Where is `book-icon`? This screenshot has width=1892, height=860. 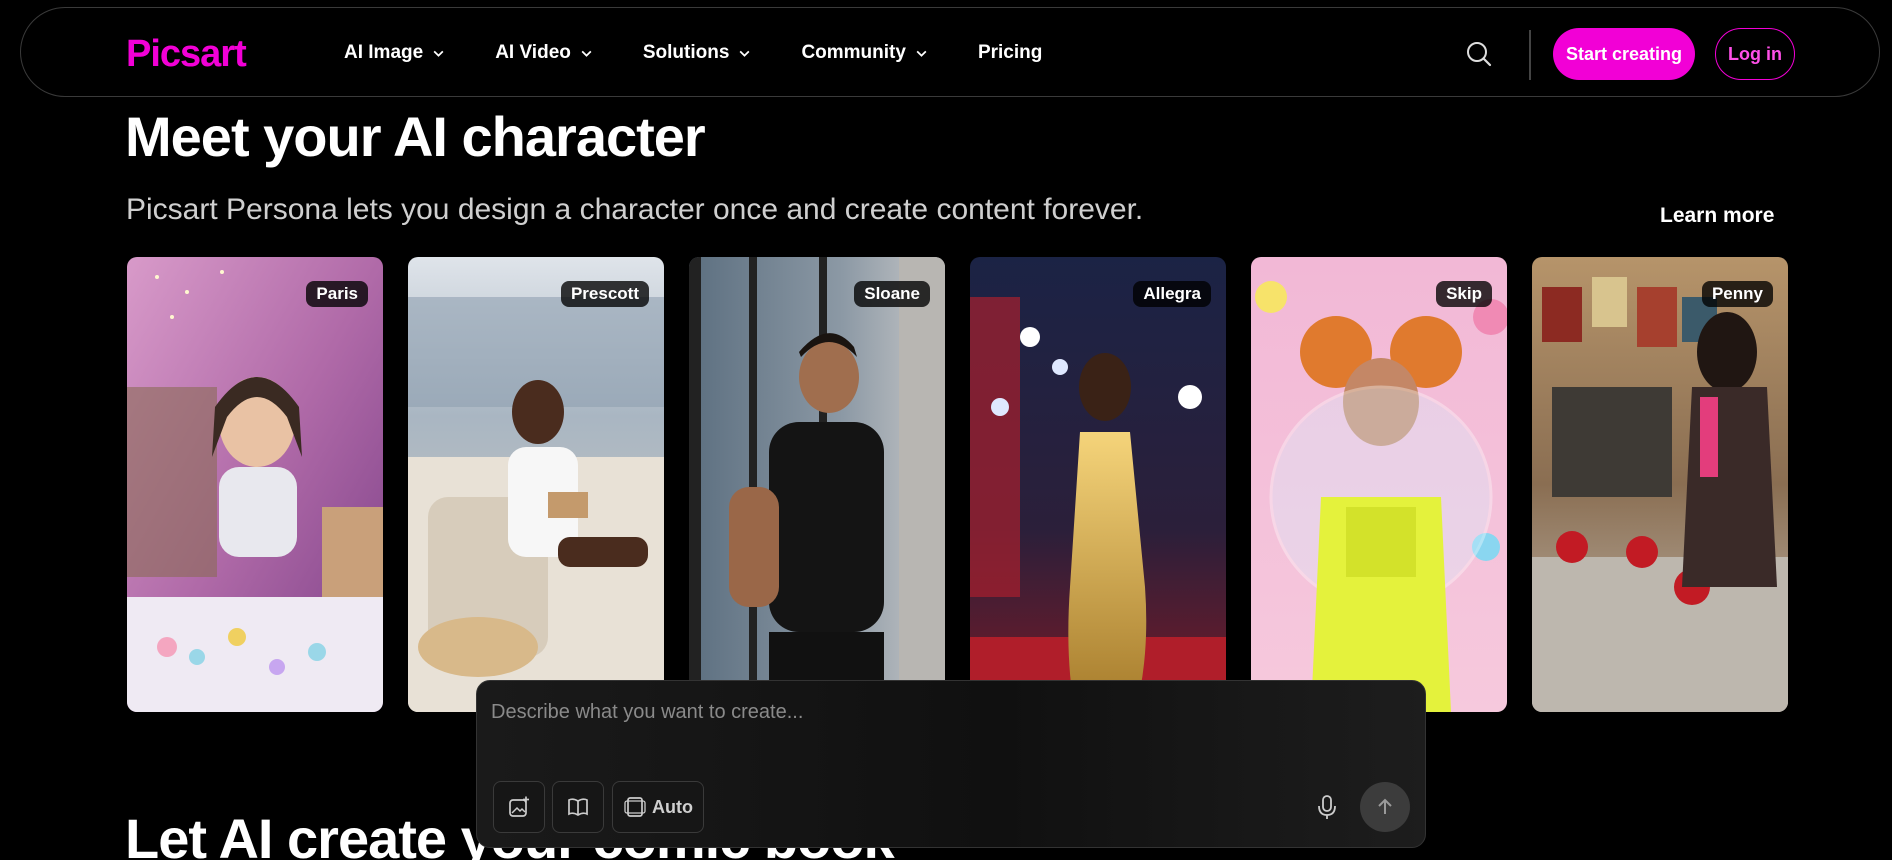
book-icon is located at coordinates (578, 807).